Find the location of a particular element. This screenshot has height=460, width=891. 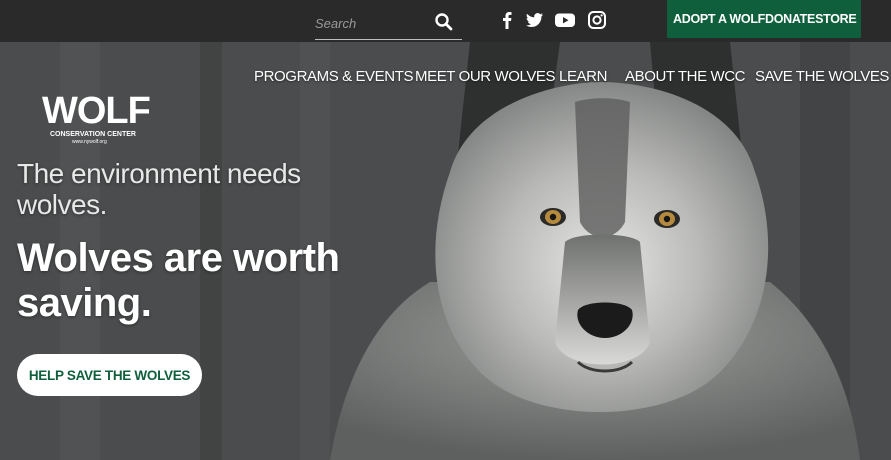

hero-tagline: The environment needs wolves. is located at coordinates (159, 189).